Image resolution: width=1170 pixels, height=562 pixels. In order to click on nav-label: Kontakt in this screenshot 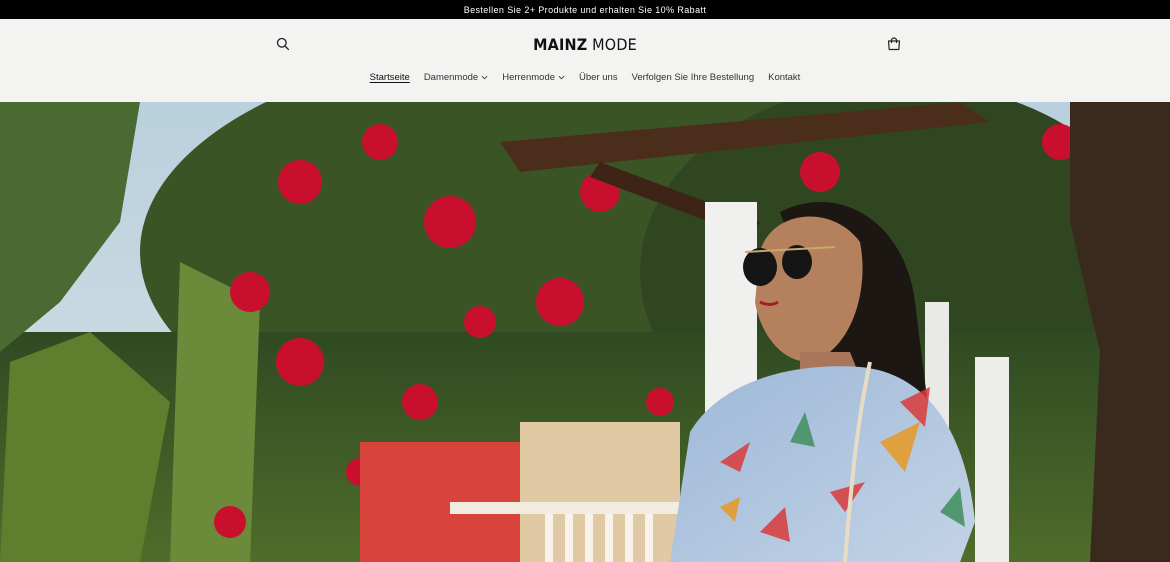, I will do `click(784, 77)`.